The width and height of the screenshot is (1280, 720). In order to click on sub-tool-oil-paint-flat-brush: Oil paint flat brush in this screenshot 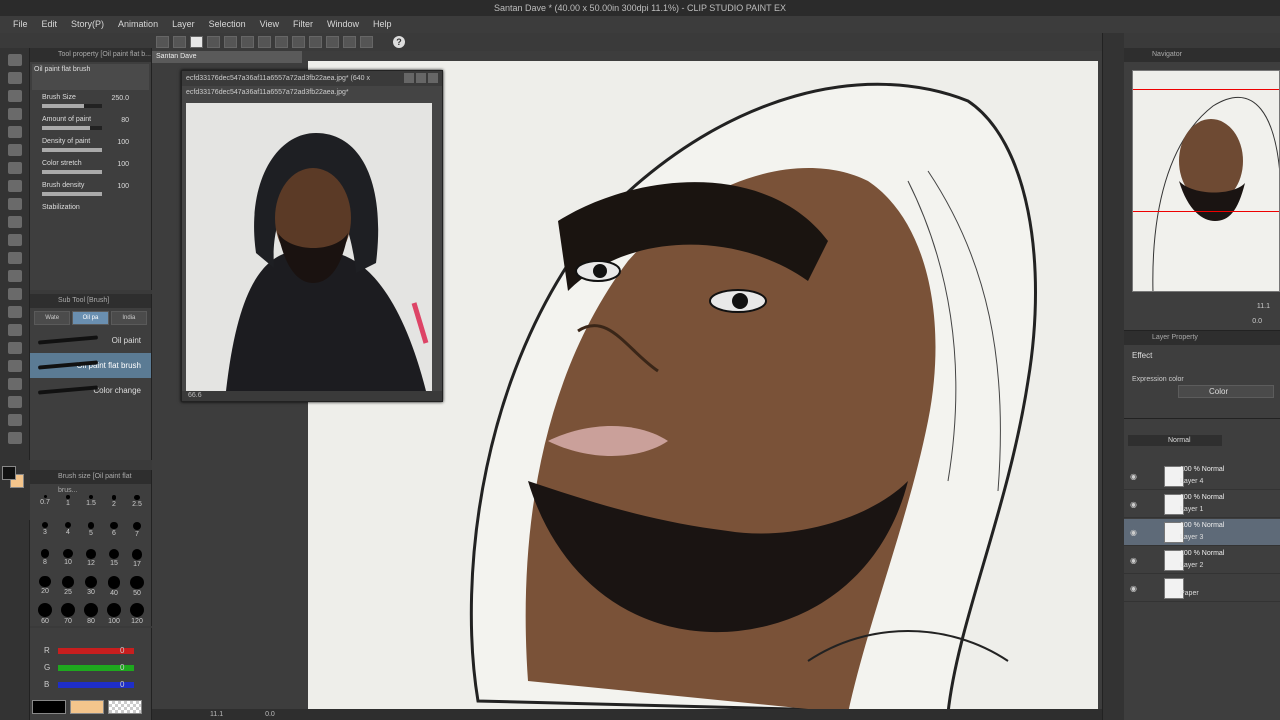, I will do `click(90, 365)`.